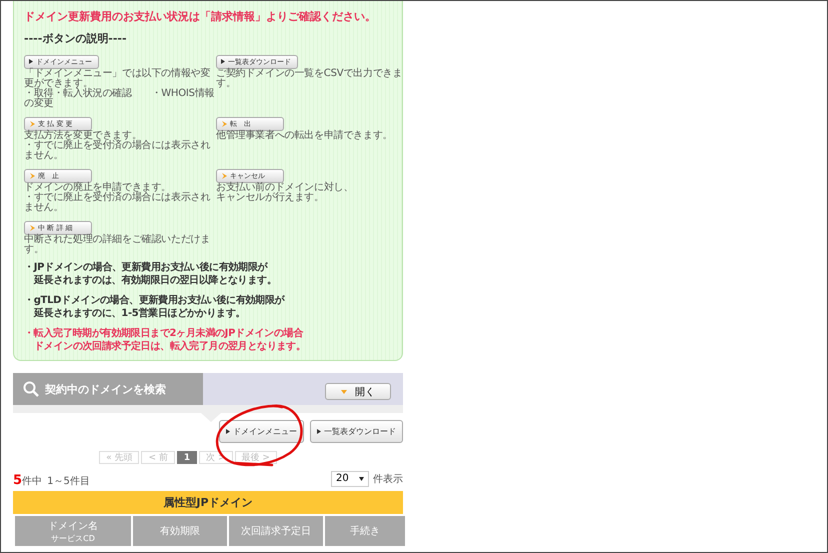 This screenshot has width=828, height=553. Describe the element at coordinates (261, 431) in the screenshot. I see `action-button: ドメインメニュー` at that location.